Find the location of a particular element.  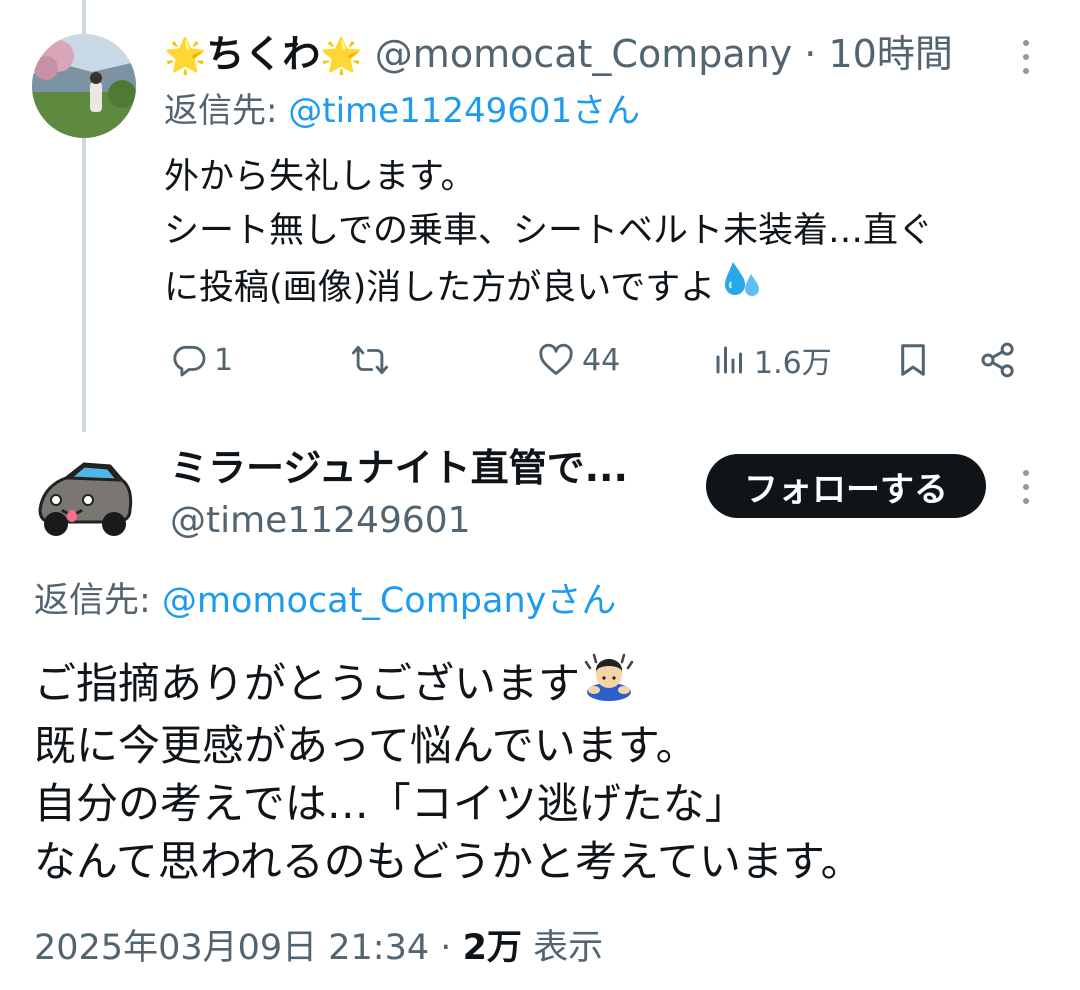

tweet-text-line: に投稿(画像)消した方が良いですよ is located at coordinates (440, 288).